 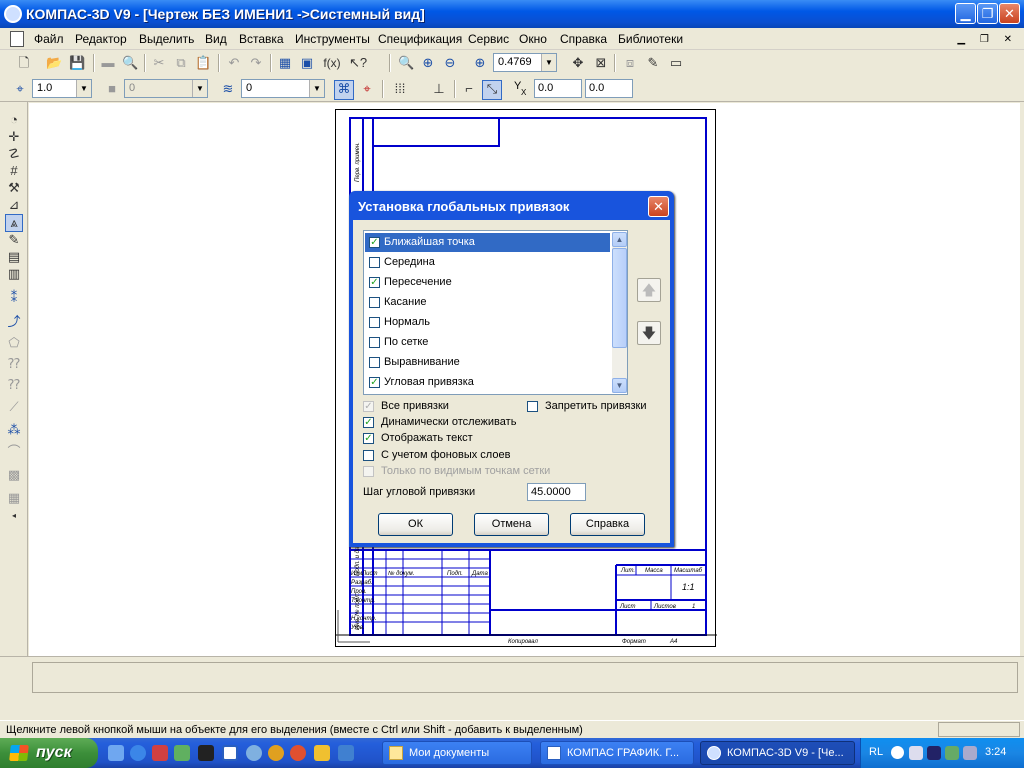 What do you see at coordinates (101, 39) in the screenshot?
I see `menu-editor: Редактор` at bounding box center [101, 39].